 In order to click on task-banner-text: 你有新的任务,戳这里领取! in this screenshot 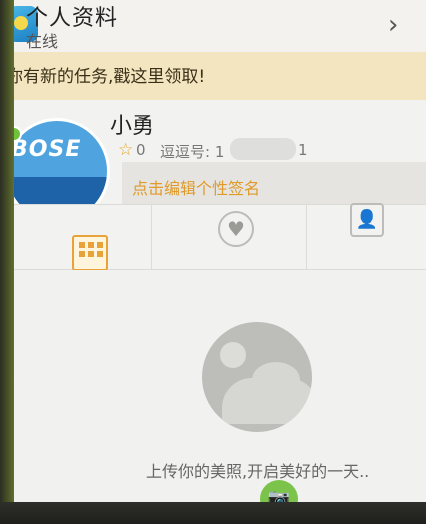, I will do `click(110, 77)`.